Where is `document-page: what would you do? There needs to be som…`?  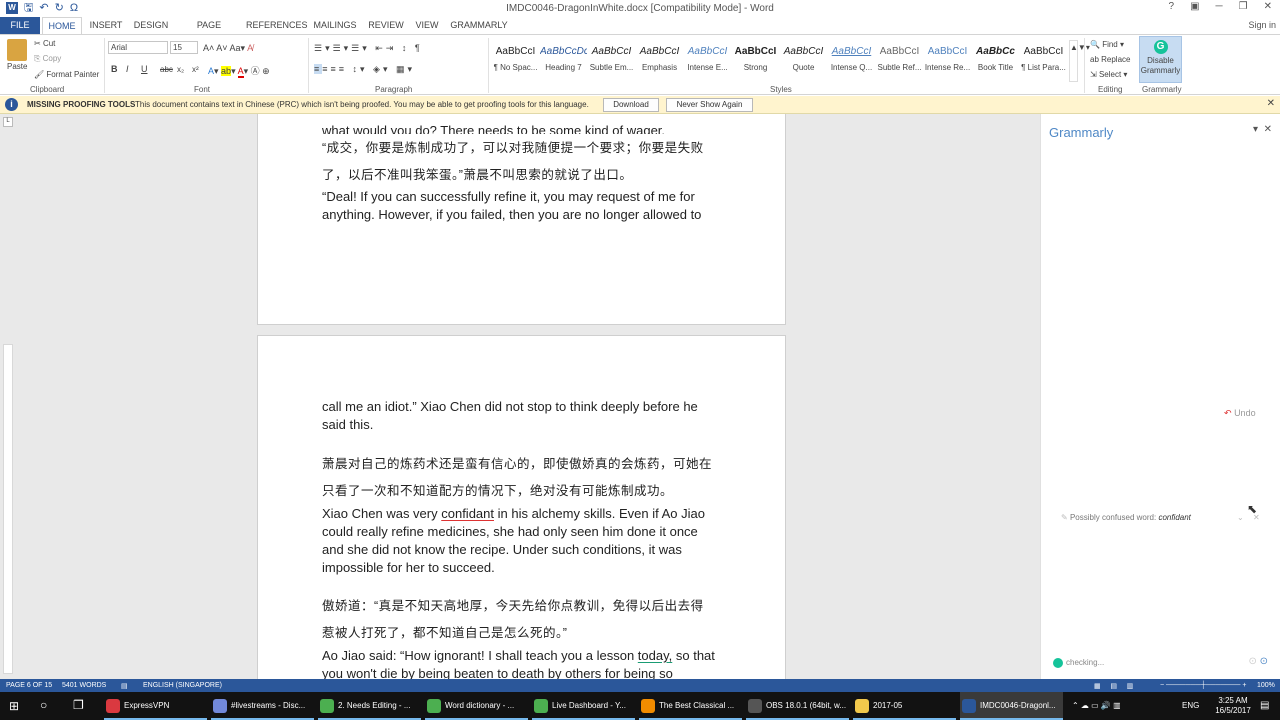 document-page: what would you do? There needs to be som… is located at coordinates (521, 219).